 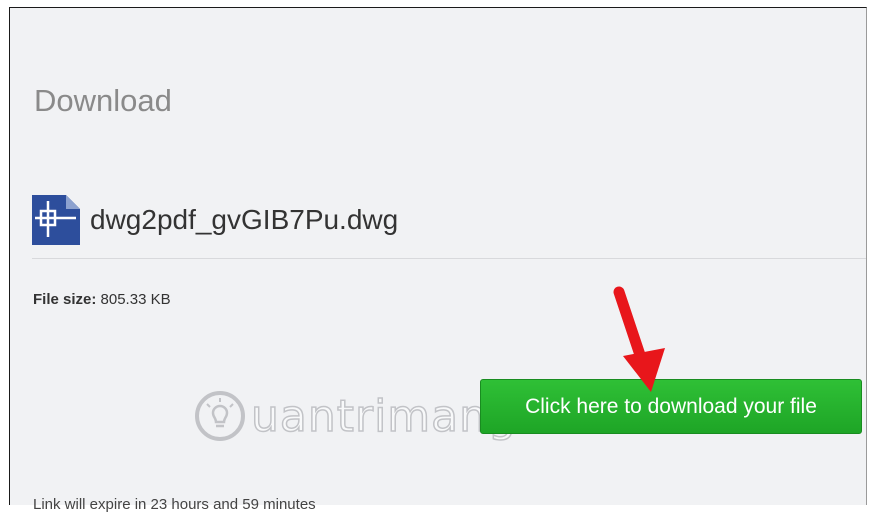 I want to click on file-row: dwg2pdf_gvGIB7Pu.dwg, so click(x=215, y=220).